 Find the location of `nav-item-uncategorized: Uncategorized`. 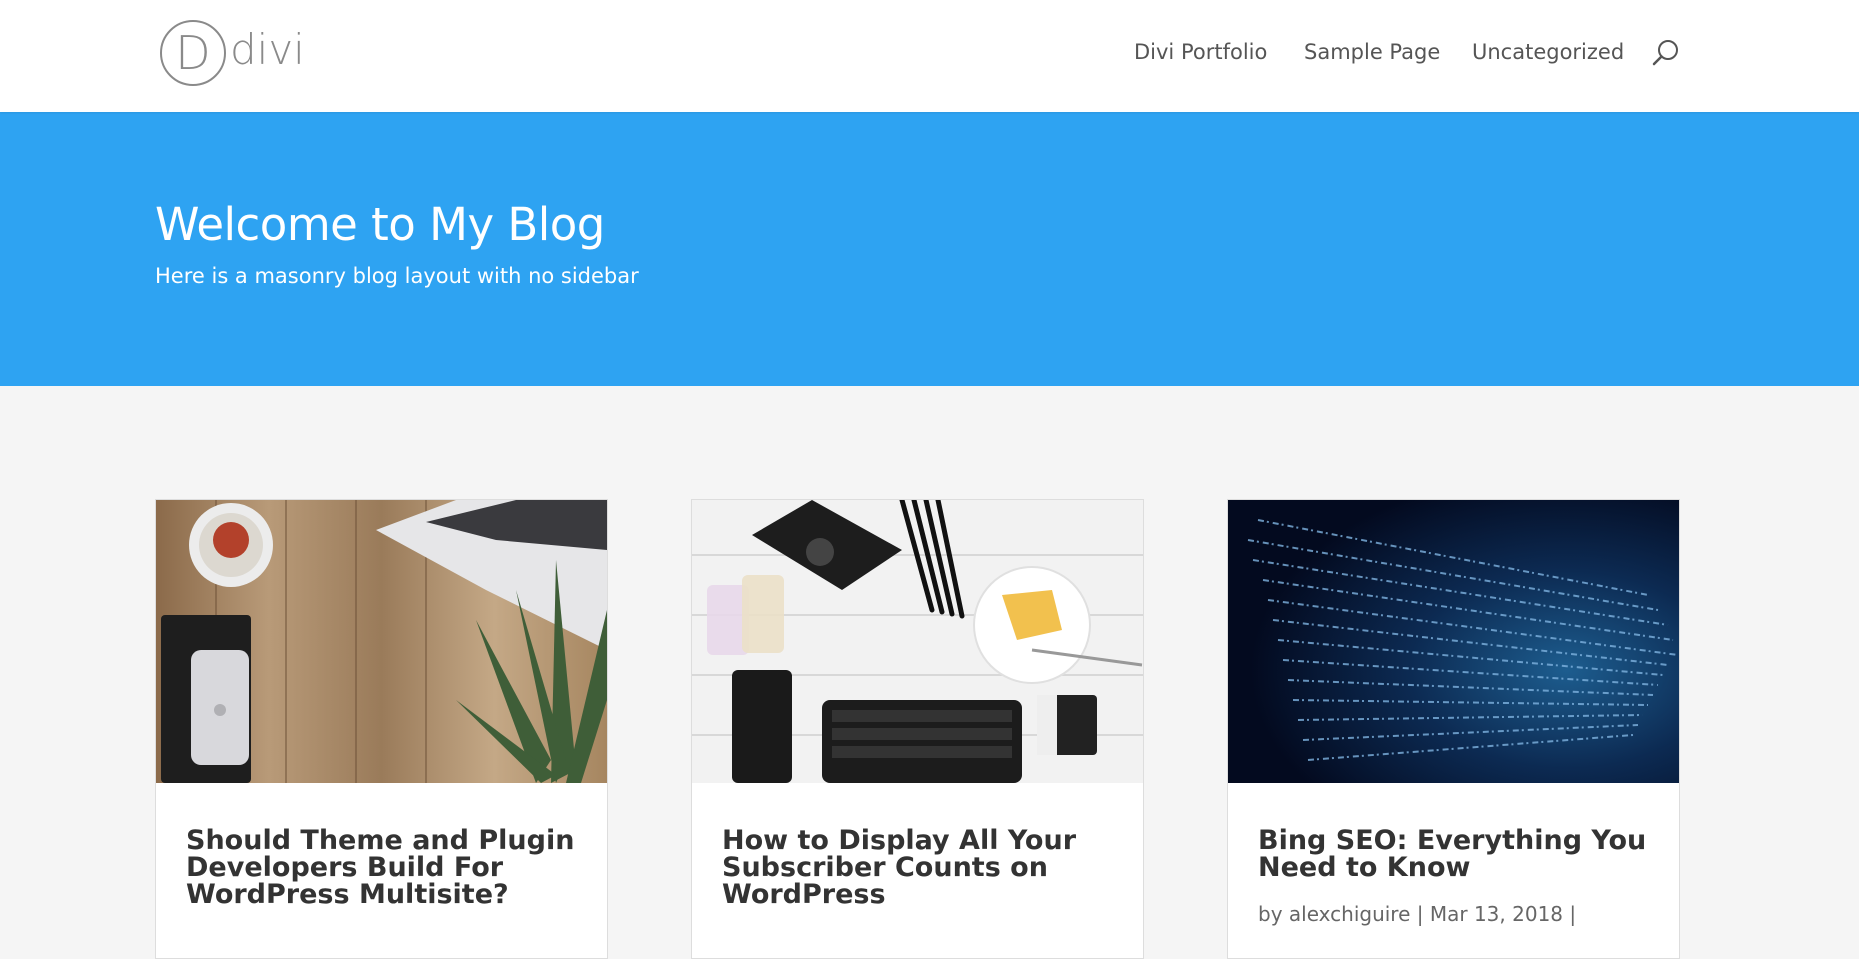

nav-item-uncategorized: Uncategorized is located at coordinates (1548, 52).